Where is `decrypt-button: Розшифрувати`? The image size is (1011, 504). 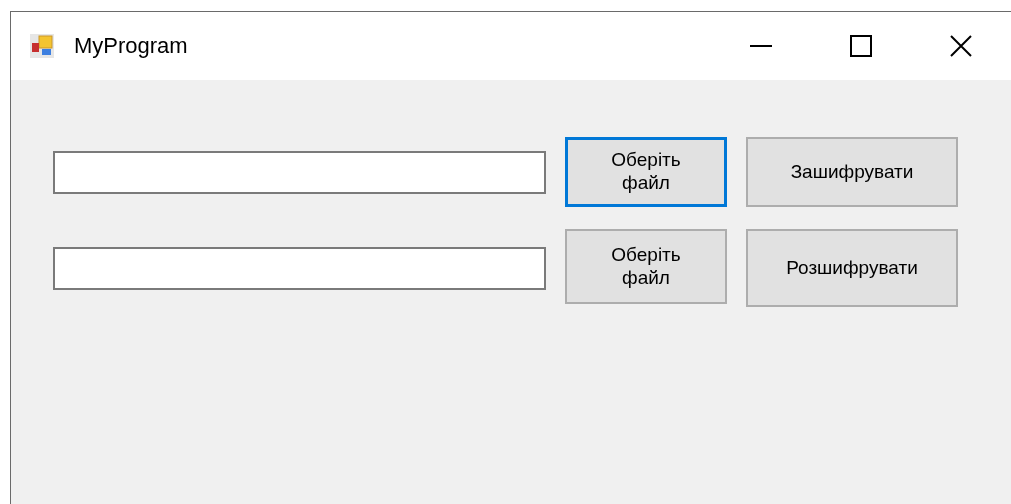
decrypt-button: Розшифрувати is located at coordinates (852, 268).